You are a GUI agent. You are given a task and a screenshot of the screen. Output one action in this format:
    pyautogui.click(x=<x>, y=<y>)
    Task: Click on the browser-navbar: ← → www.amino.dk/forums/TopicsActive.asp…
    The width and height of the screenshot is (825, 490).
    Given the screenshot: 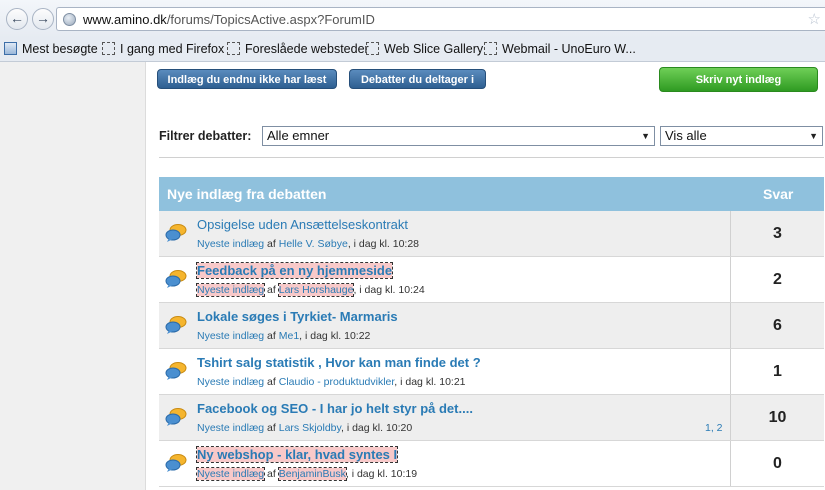 What is the action you would take?
    pyautogui.click(x=412, y=19)
    